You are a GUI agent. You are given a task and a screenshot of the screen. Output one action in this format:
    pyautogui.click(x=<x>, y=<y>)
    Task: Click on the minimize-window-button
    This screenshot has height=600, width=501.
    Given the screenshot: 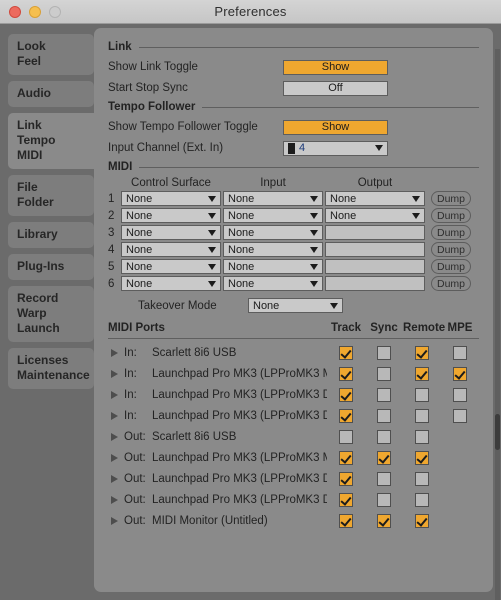 What is the action you would take?
    pyautogui.click(x=35, y=11)
    